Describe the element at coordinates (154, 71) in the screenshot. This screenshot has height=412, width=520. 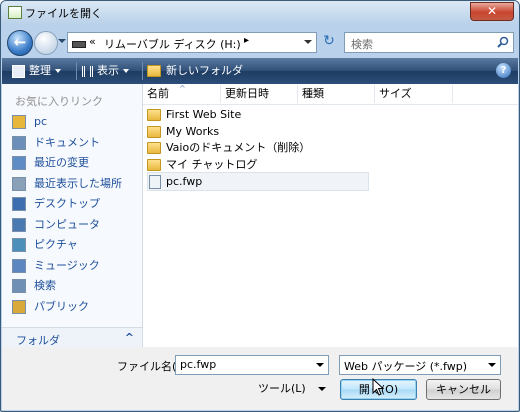
I see `new-folder-icon` at that location.